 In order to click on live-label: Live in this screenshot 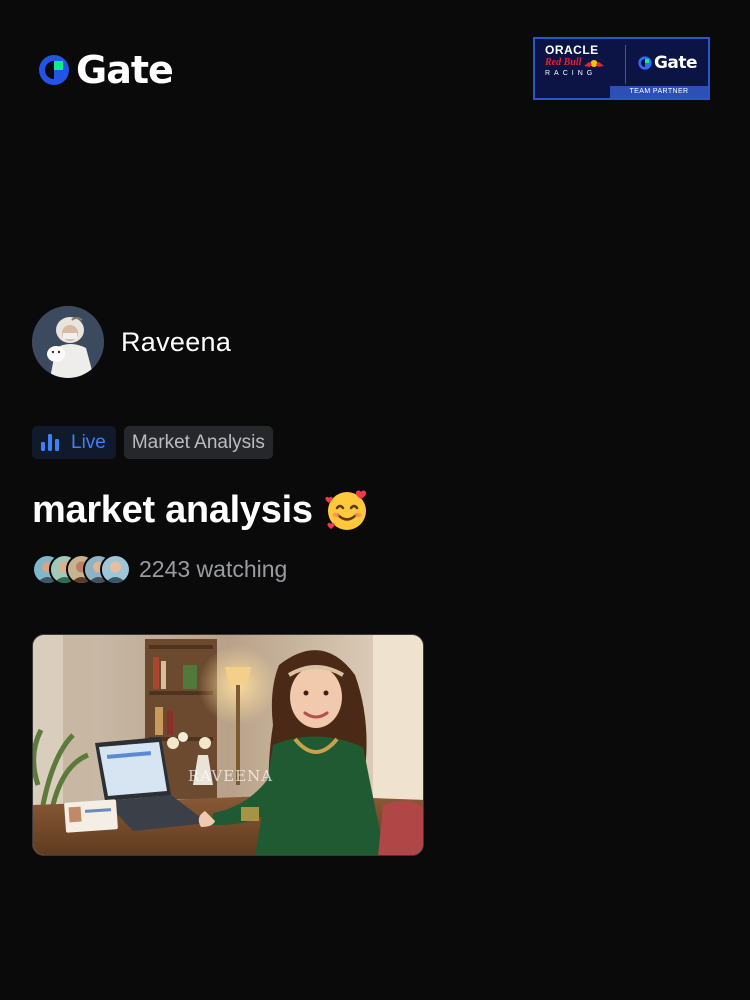, I will do `click(88, 442)`.